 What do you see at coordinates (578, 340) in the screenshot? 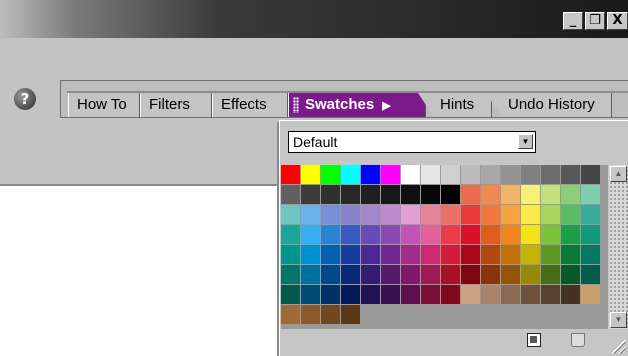
I see `trash-icon` at bounding box center [578, 340].